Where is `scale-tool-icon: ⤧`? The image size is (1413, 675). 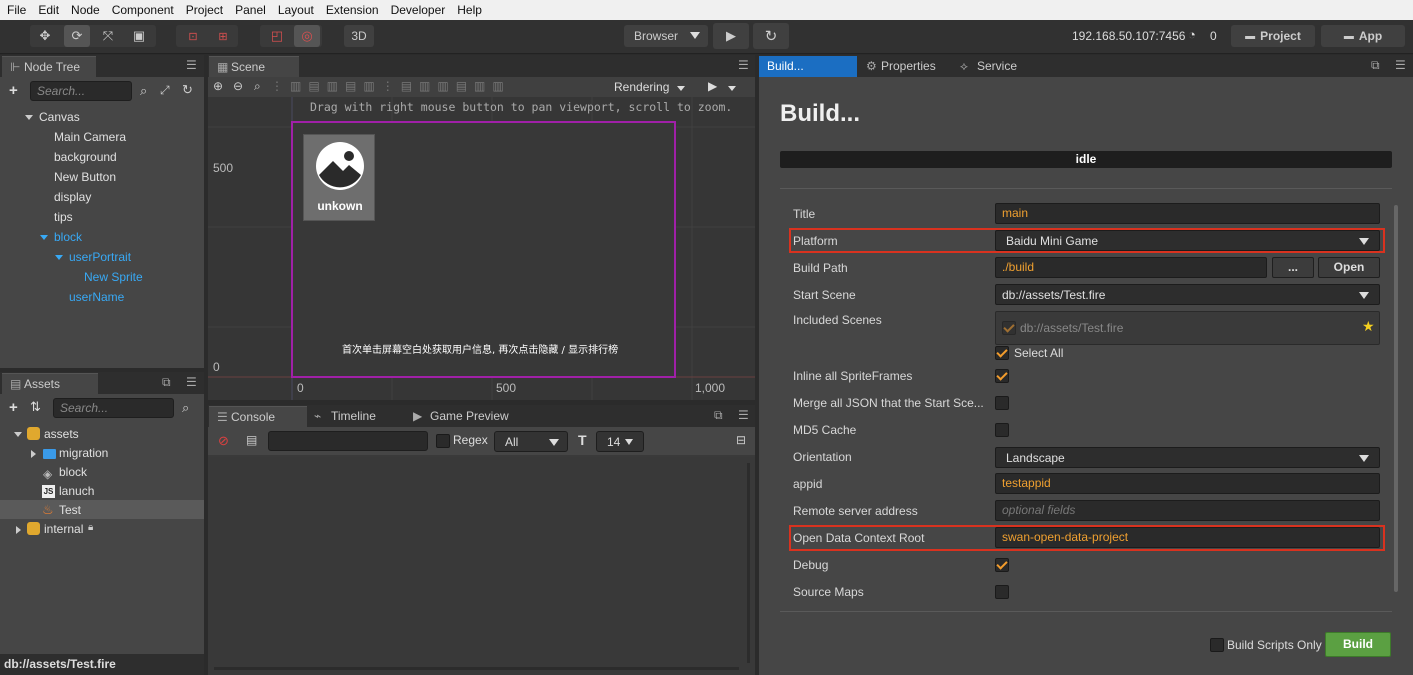 scale-tool-icon: ⤧ is located at coordinates (108, 36).